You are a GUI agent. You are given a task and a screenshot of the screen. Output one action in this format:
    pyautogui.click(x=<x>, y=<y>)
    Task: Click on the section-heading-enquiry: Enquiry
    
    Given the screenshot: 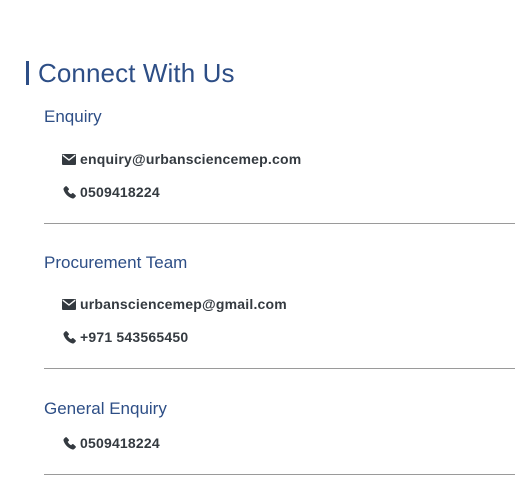 What is the action you would take?
    pyautogui.click(x=73, y=116)
    